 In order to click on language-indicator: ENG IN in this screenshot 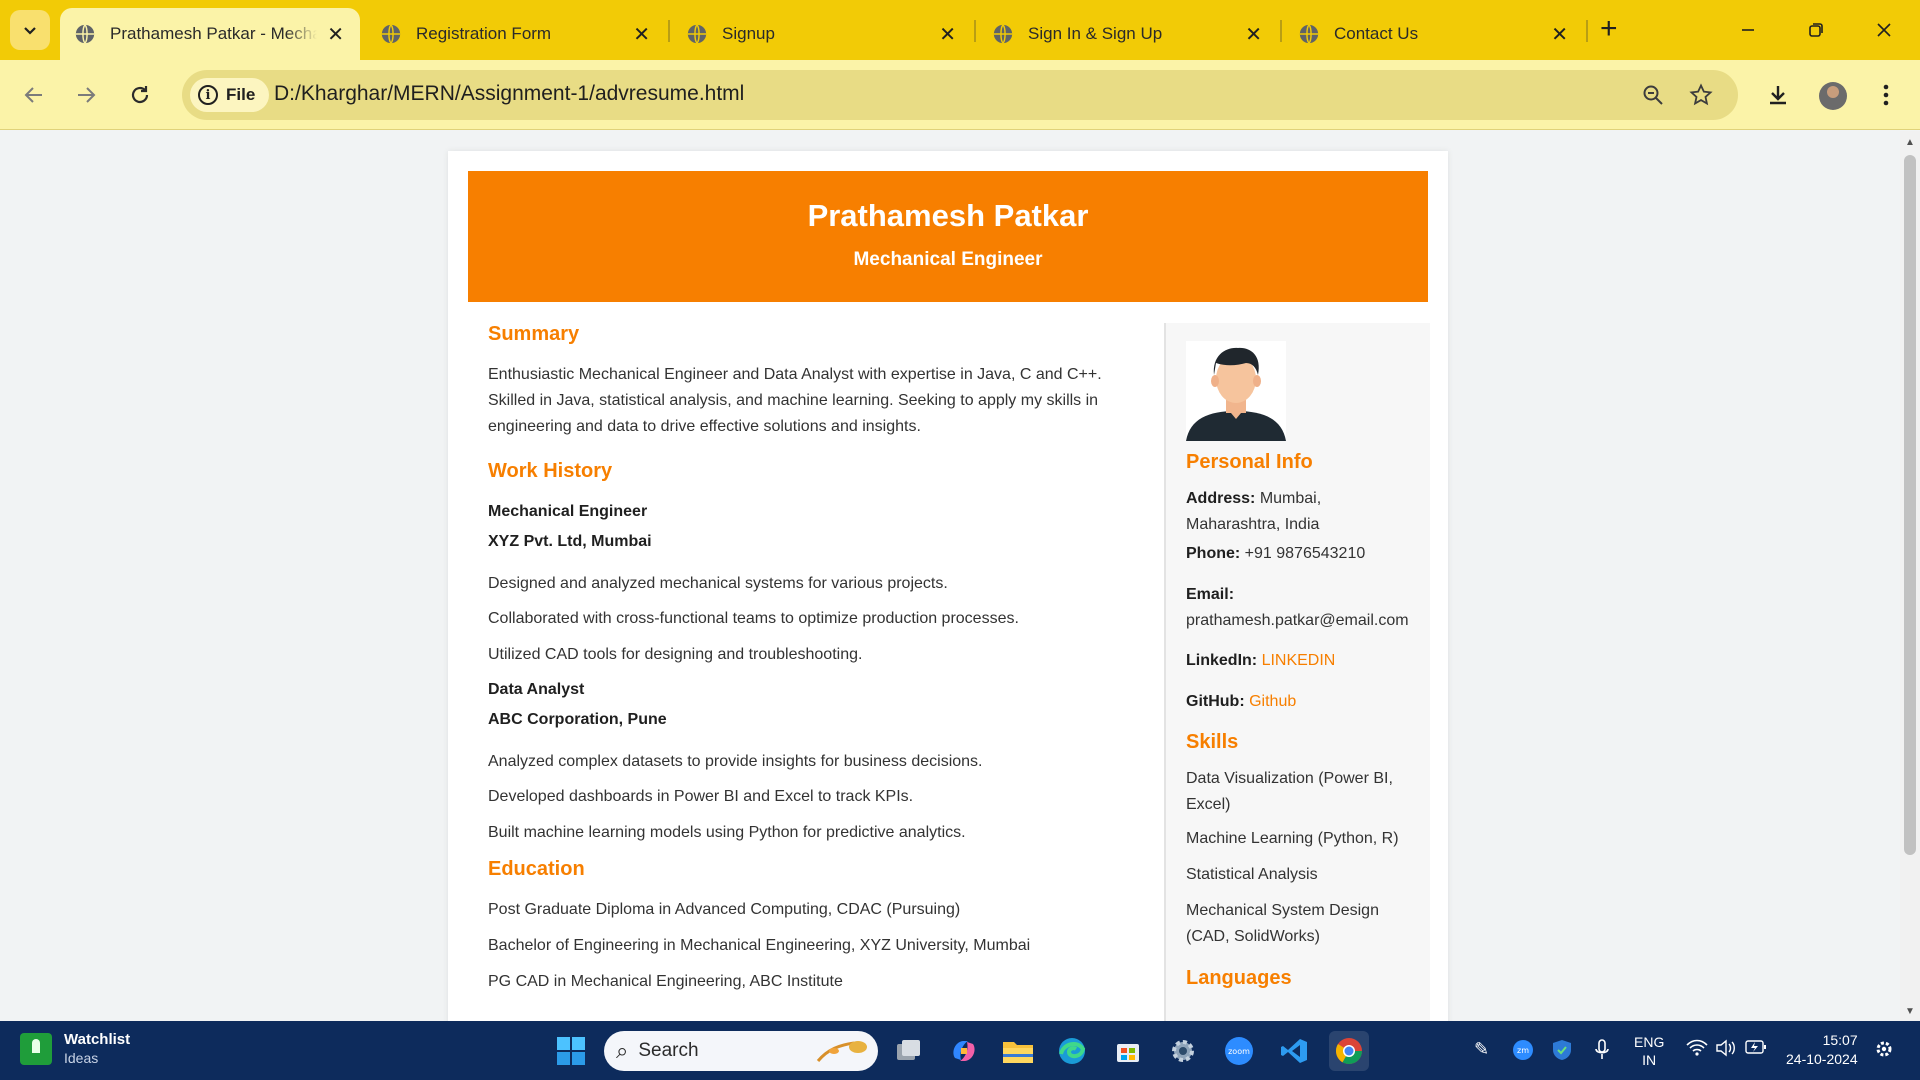, I will do `click(1649, 1051)`.